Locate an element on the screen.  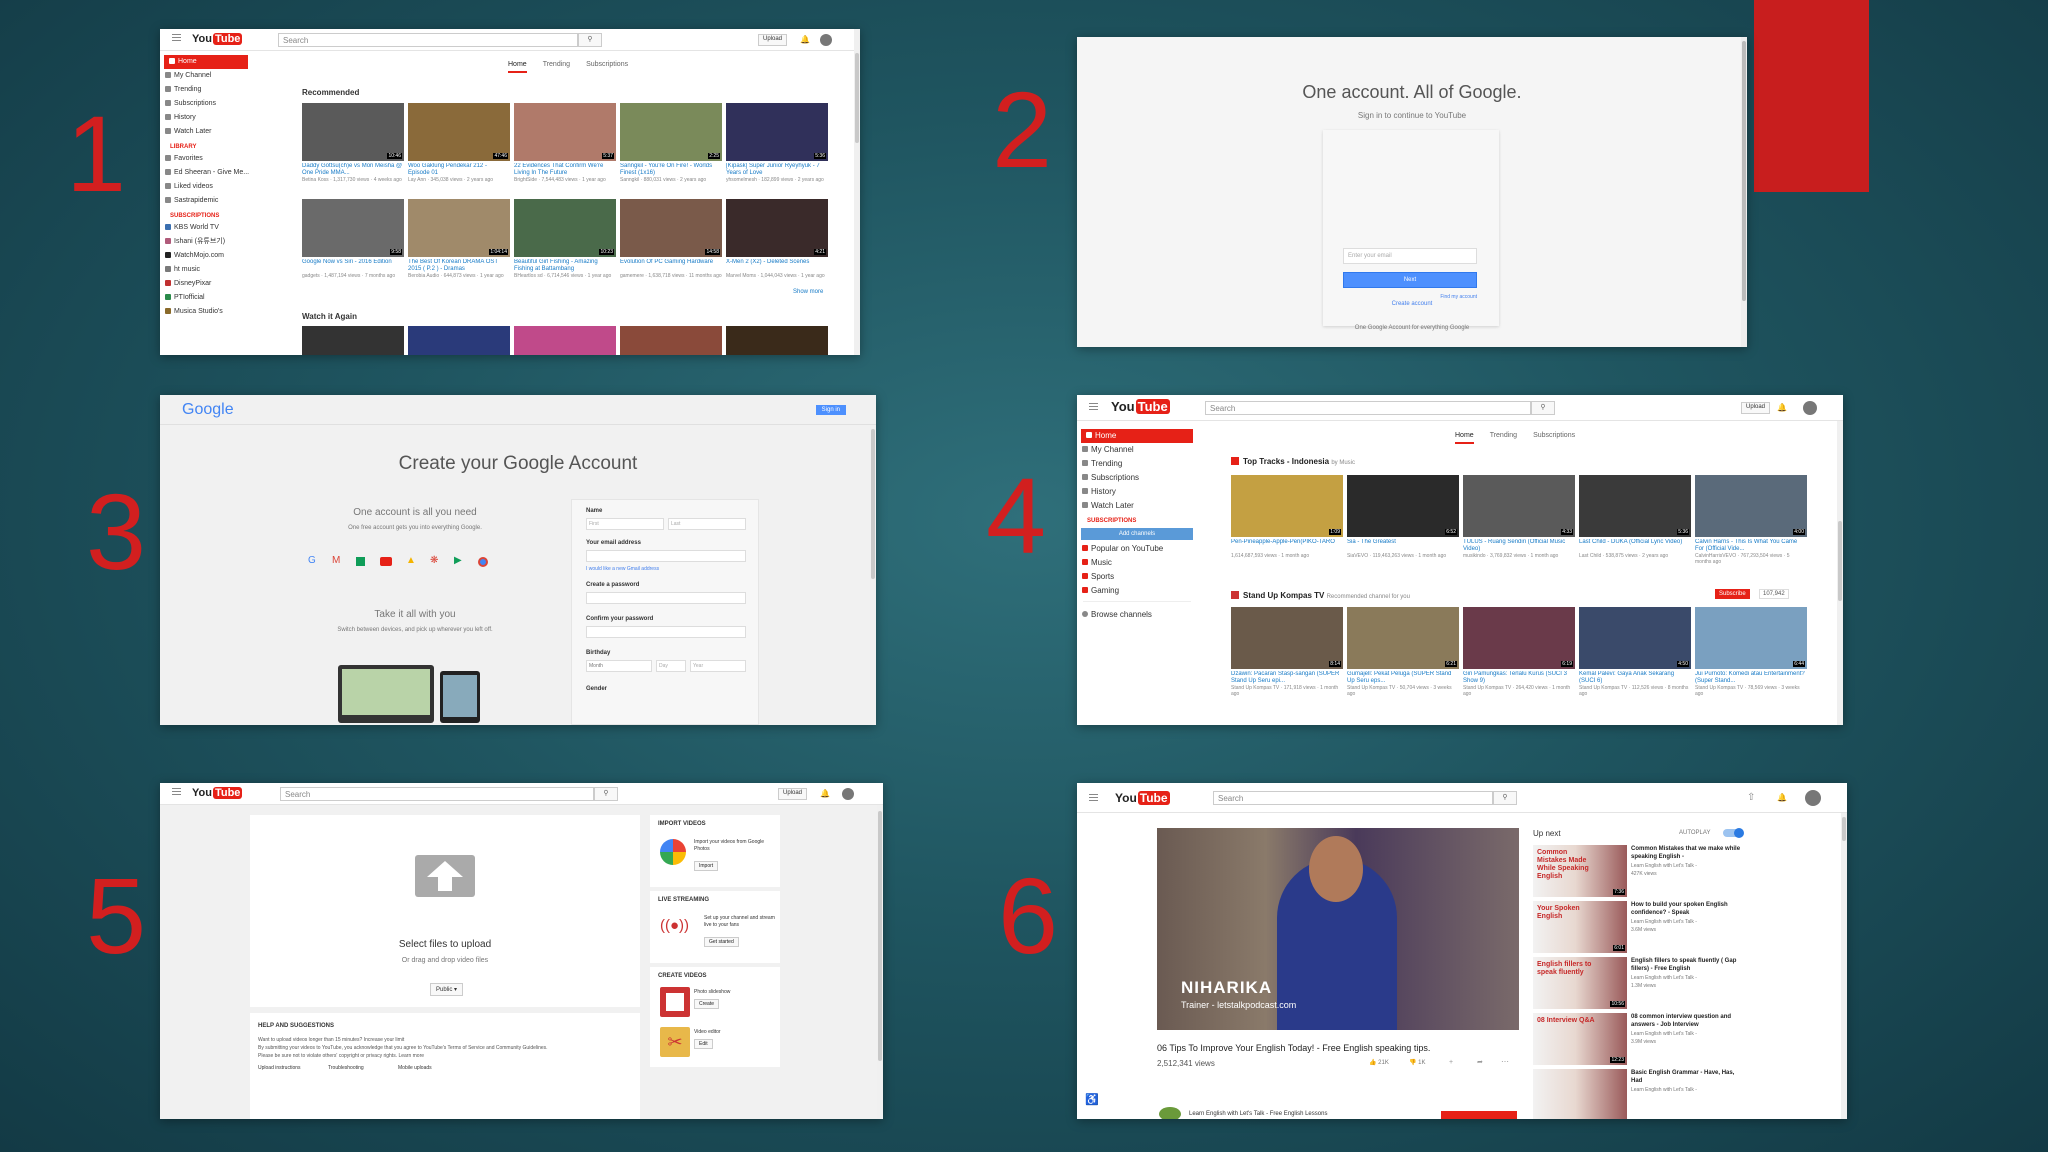
video-thumbnail: 4:21 is located at coordinates (777, 228).